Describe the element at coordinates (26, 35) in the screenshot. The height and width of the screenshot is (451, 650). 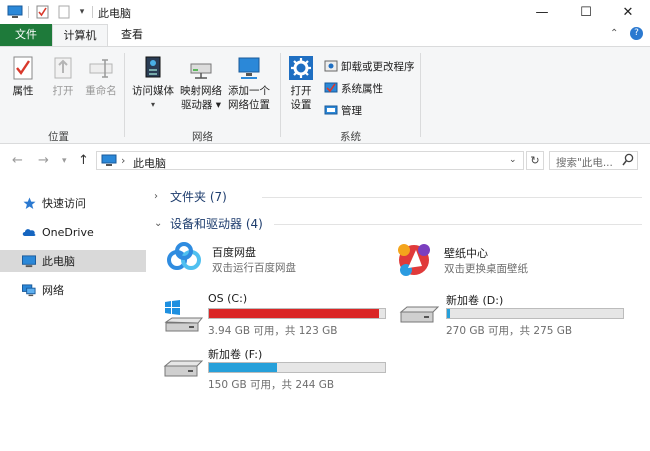
I see `tab-file: 文件` at that location.